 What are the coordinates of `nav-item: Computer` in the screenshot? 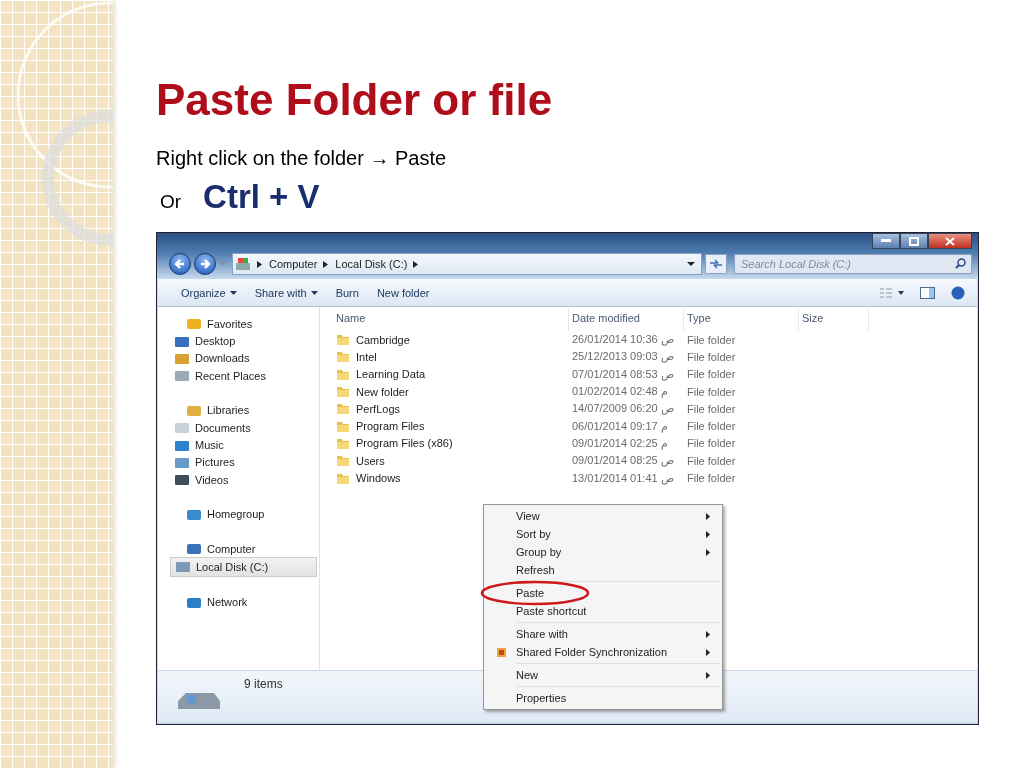 It's located at (238, 548).